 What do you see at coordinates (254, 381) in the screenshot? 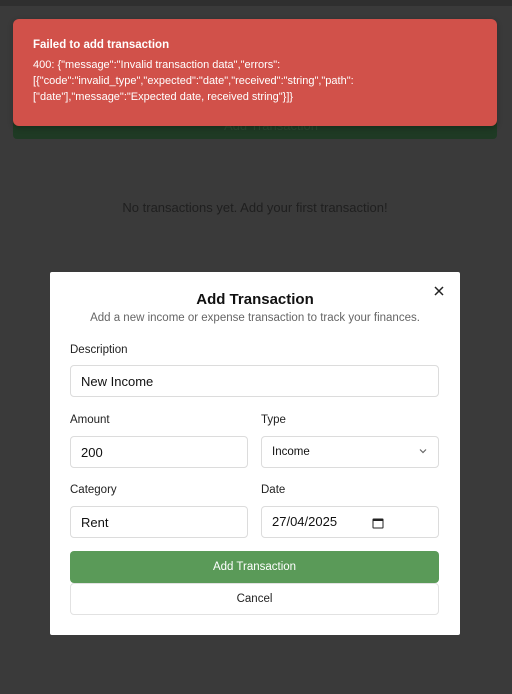
I see `description-input` at bounding box center [254, 381].